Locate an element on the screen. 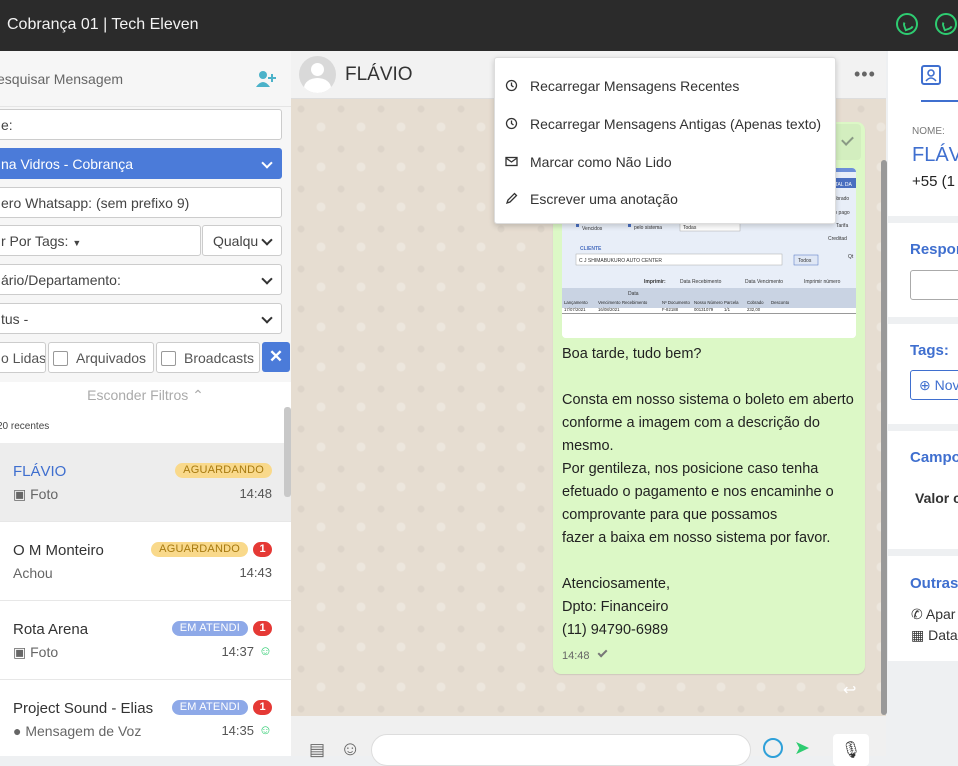 This screenshot has width=958, height=766. schedule-icon is located at coordinates (773, 748).